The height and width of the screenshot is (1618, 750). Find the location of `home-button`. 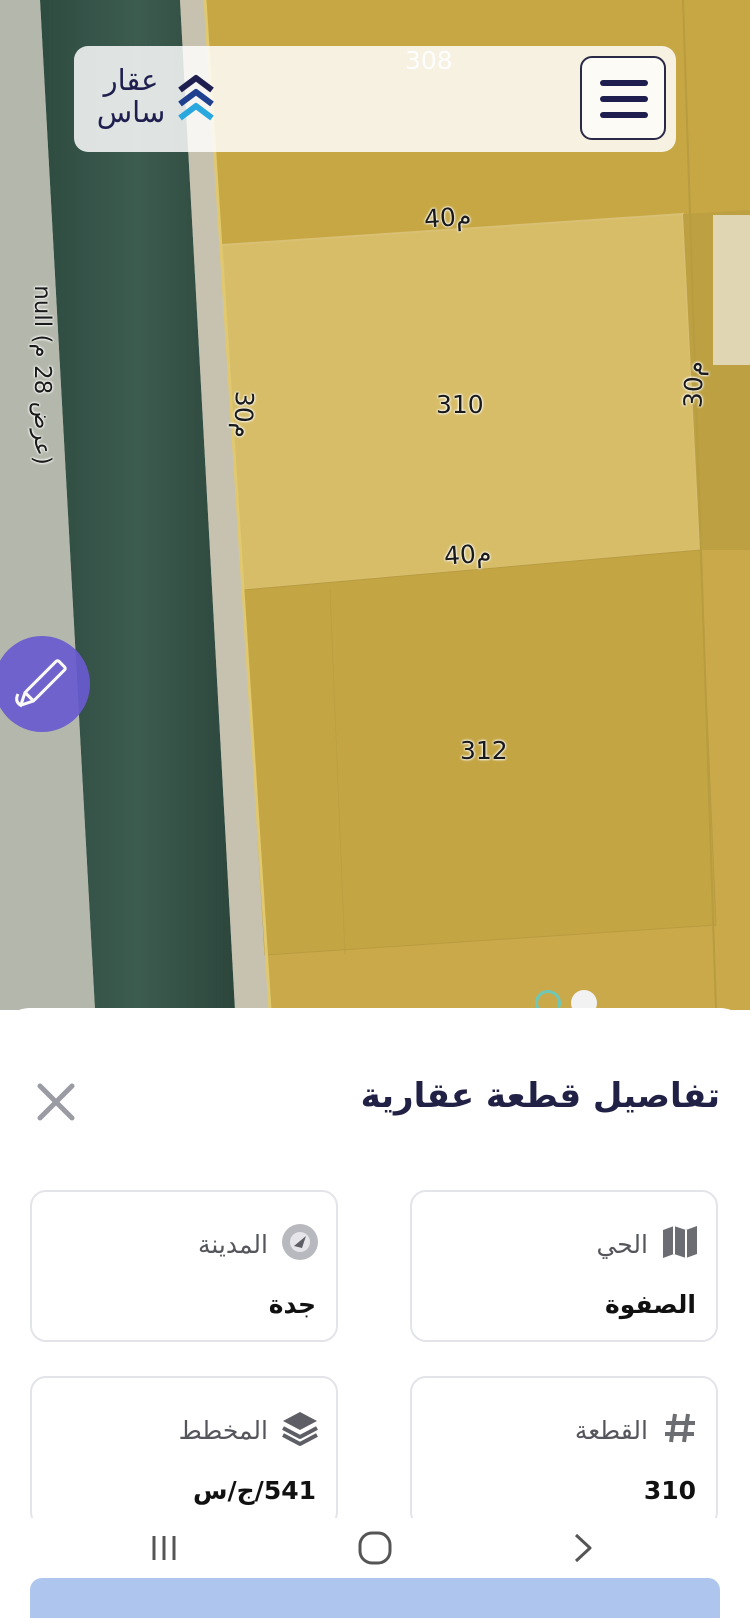

home-button is located at coordinates (375, 1548).